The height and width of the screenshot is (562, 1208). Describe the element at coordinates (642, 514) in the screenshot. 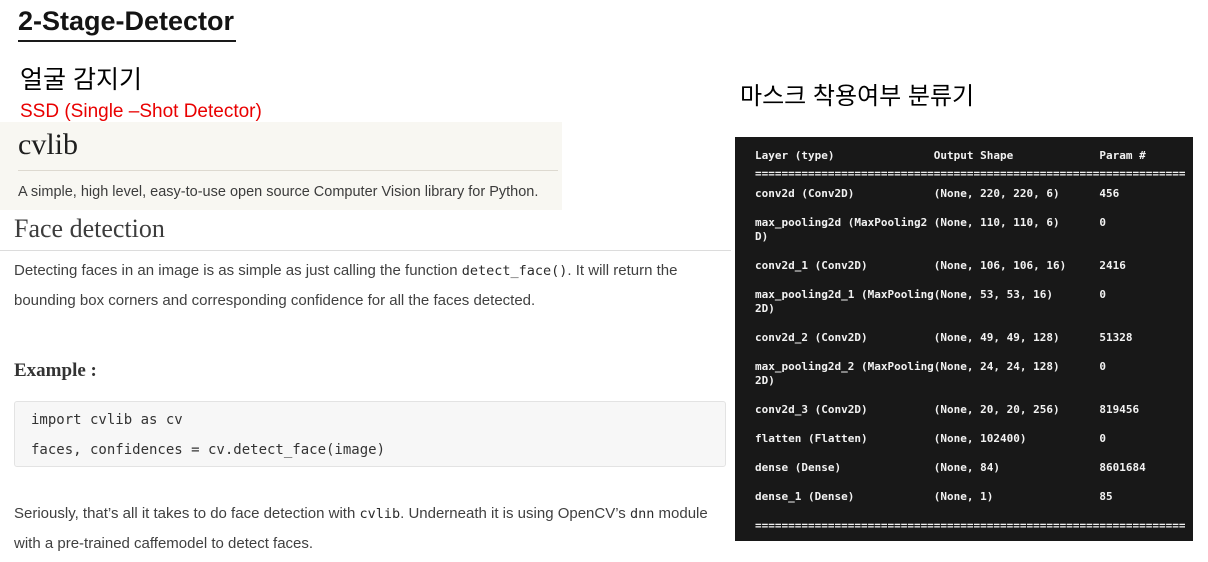

I see `inline-code-dnn: dnn` at that location.